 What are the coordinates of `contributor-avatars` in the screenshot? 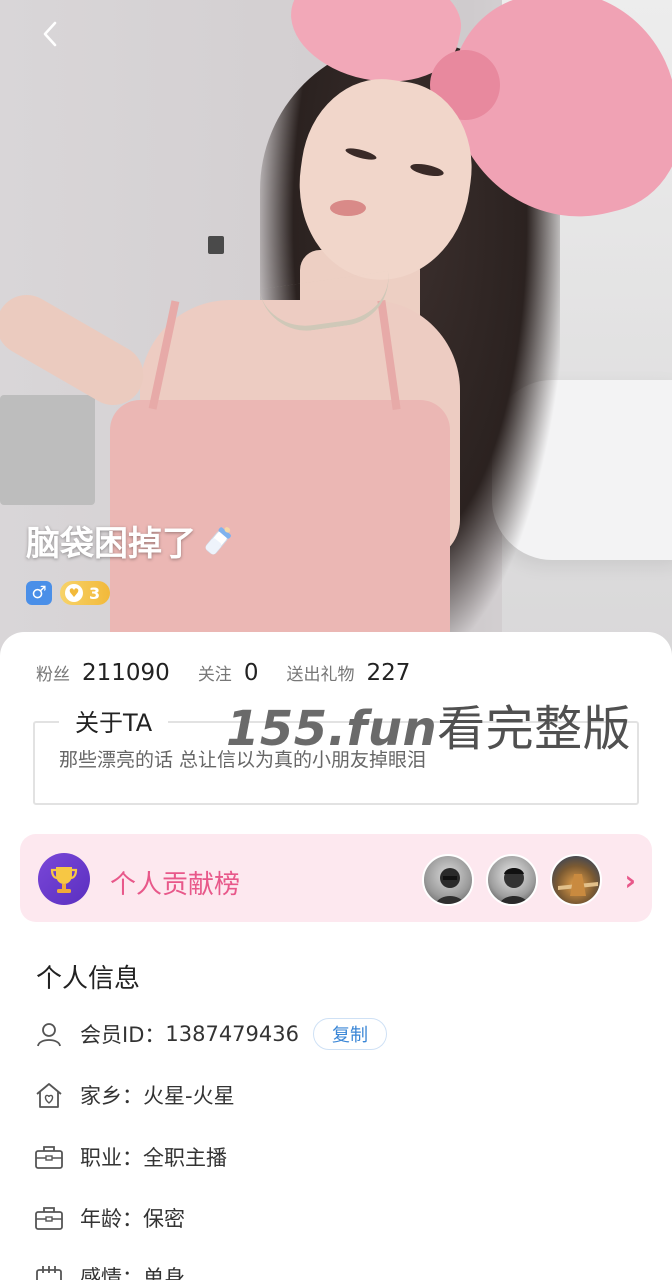 It's located at (512, 880).